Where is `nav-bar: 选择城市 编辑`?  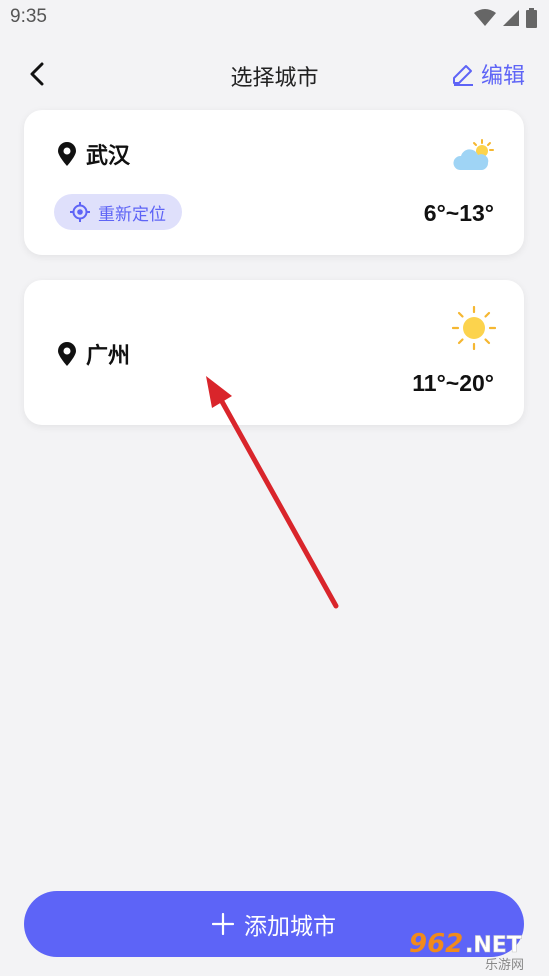 nav-bar: 选择城市 编辑 is located at coordinates (274, 74).